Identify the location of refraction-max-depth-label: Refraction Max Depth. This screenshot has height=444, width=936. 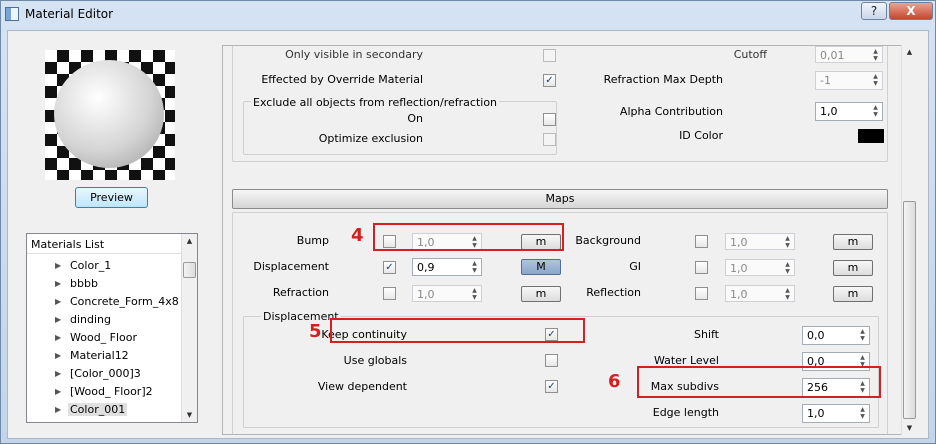
(663, 79).